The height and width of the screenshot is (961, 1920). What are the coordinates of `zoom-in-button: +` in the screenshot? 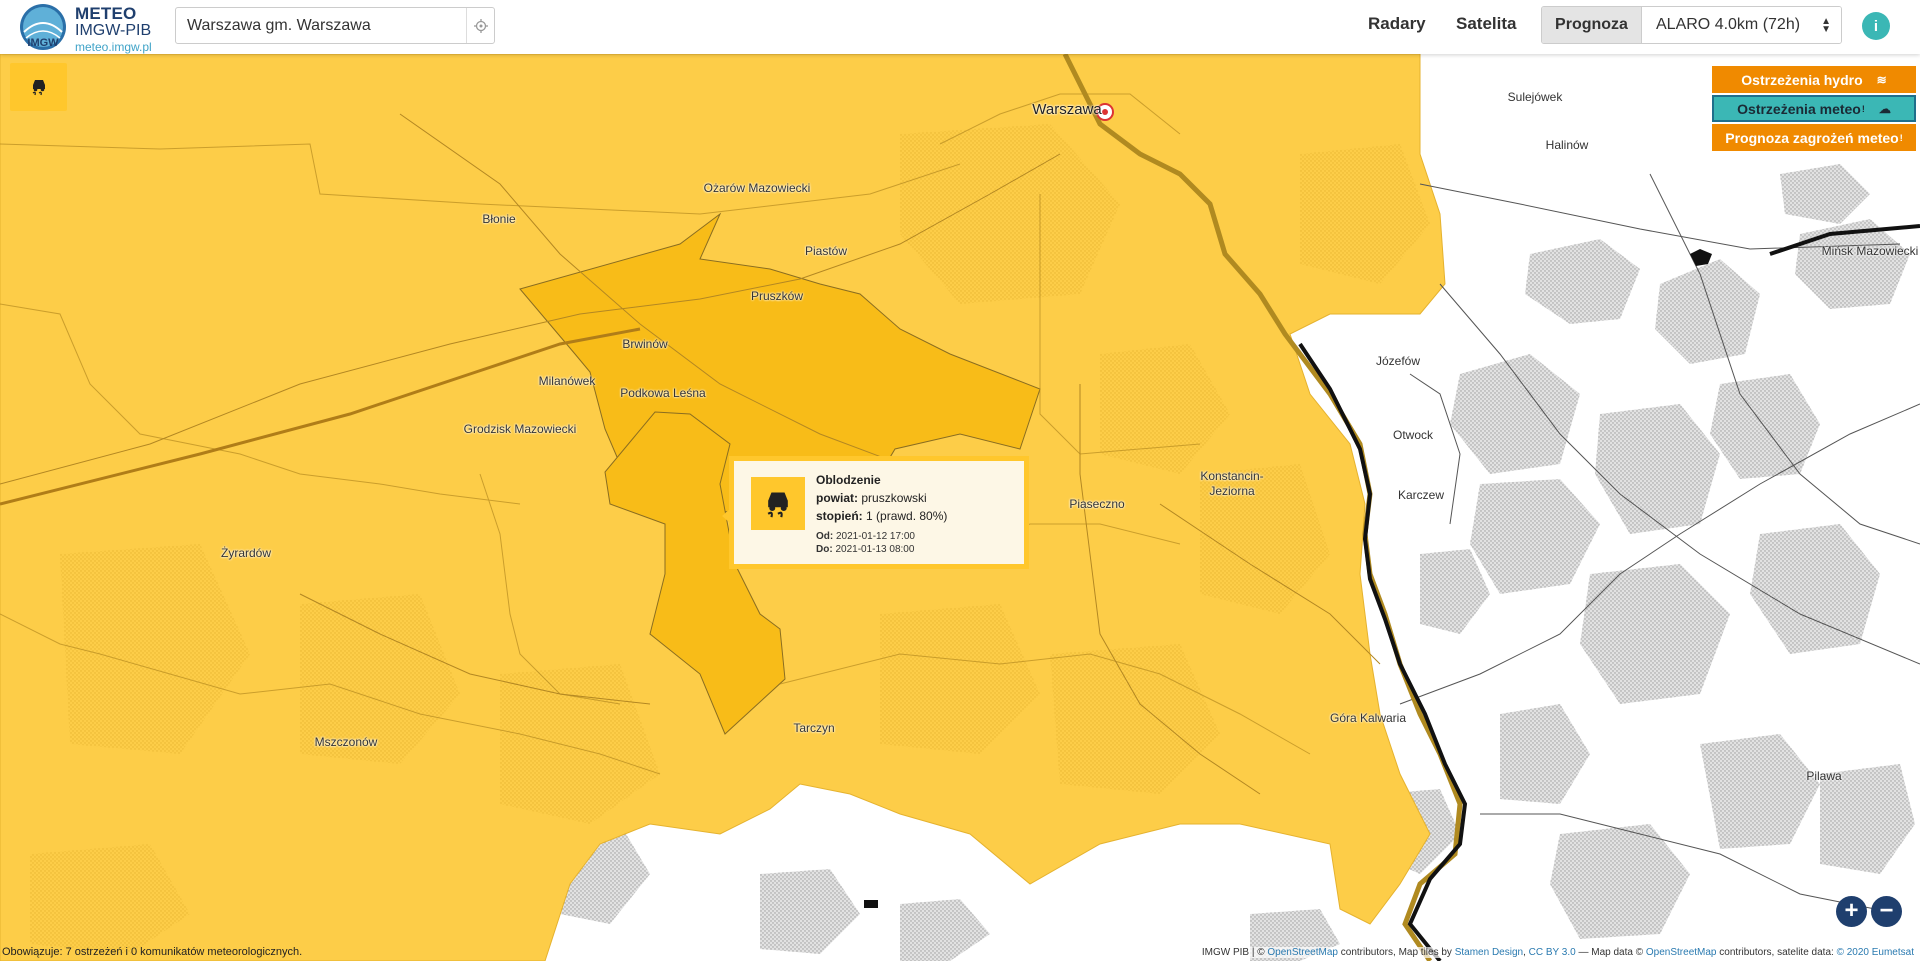 It's located at (1851, 911).